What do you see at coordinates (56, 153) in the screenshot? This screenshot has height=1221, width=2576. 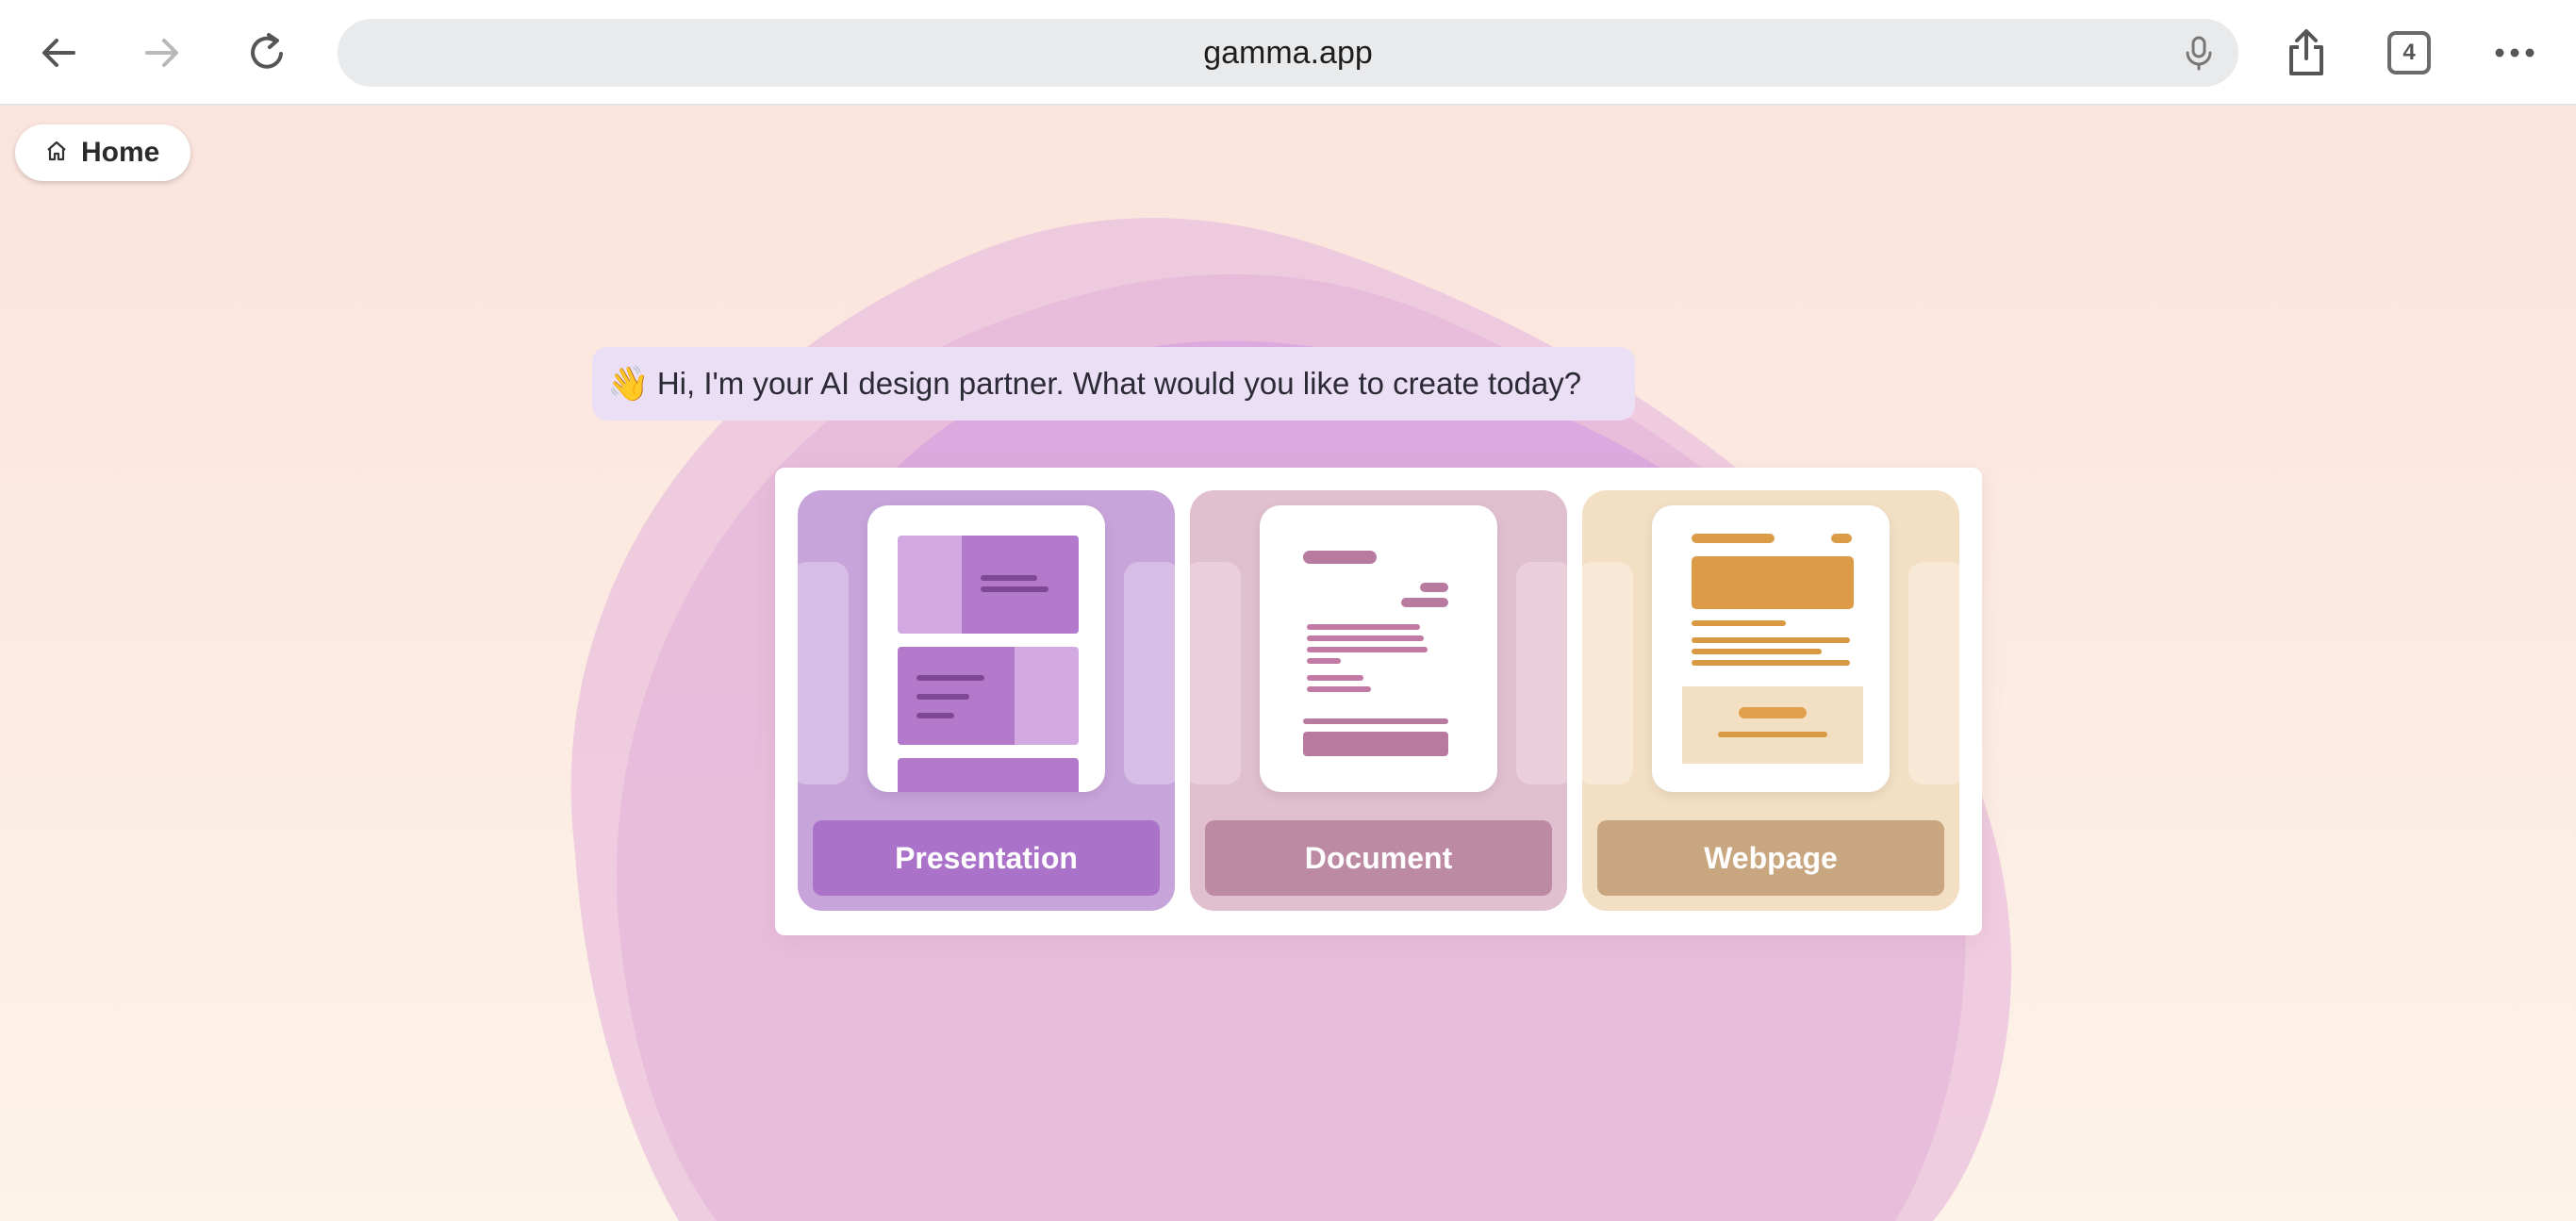 I see `home-icon` at bounding box center [56, 153].